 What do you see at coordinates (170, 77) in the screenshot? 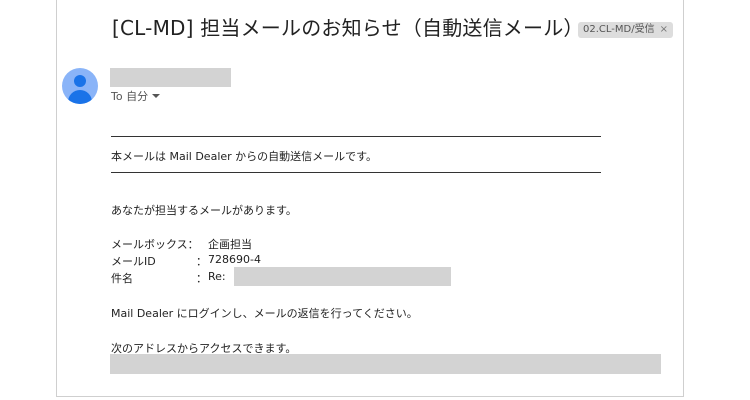
I see `sender-name-redacted` at bounding box center [170, 77].